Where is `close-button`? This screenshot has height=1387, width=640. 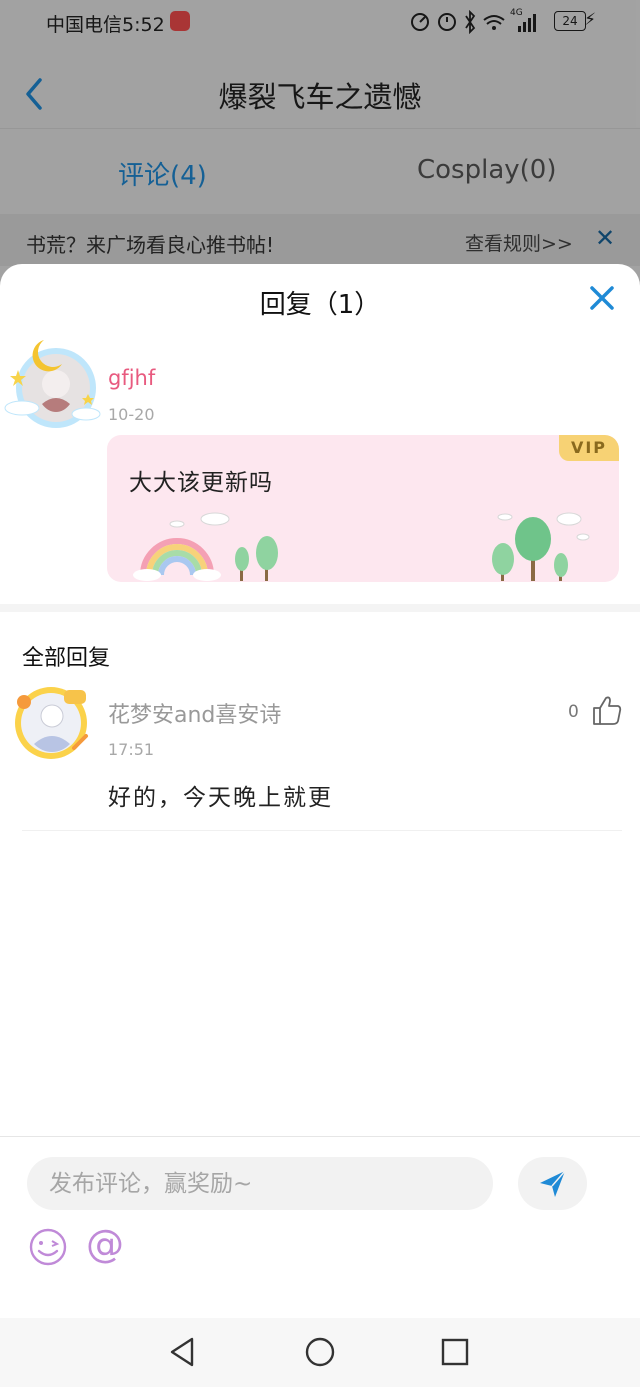 close-button is located at coordinates (602, 298).